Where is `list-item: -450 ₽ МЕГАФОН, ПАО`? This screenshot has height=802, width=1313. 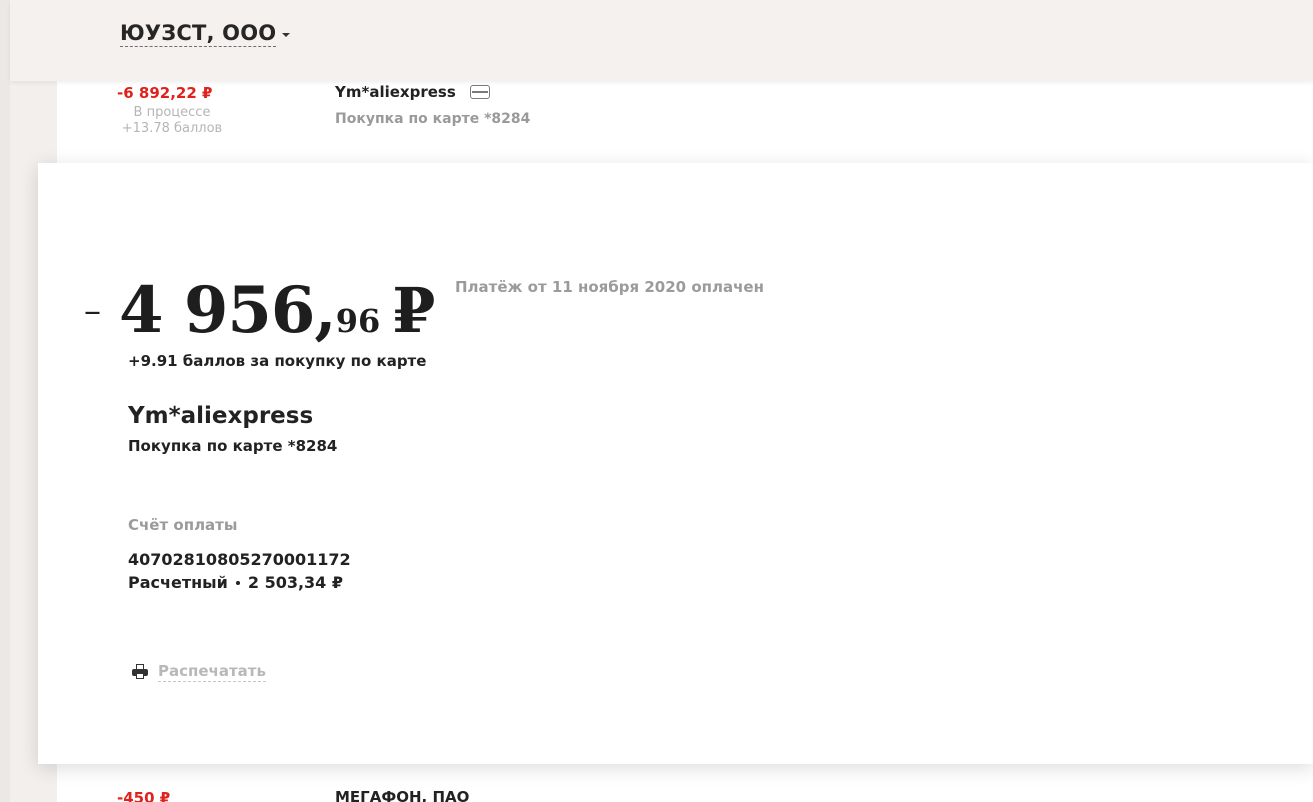 list-item: -450 ₽ МЕГАФОН, ПАО is located at coordinates (685, 794).